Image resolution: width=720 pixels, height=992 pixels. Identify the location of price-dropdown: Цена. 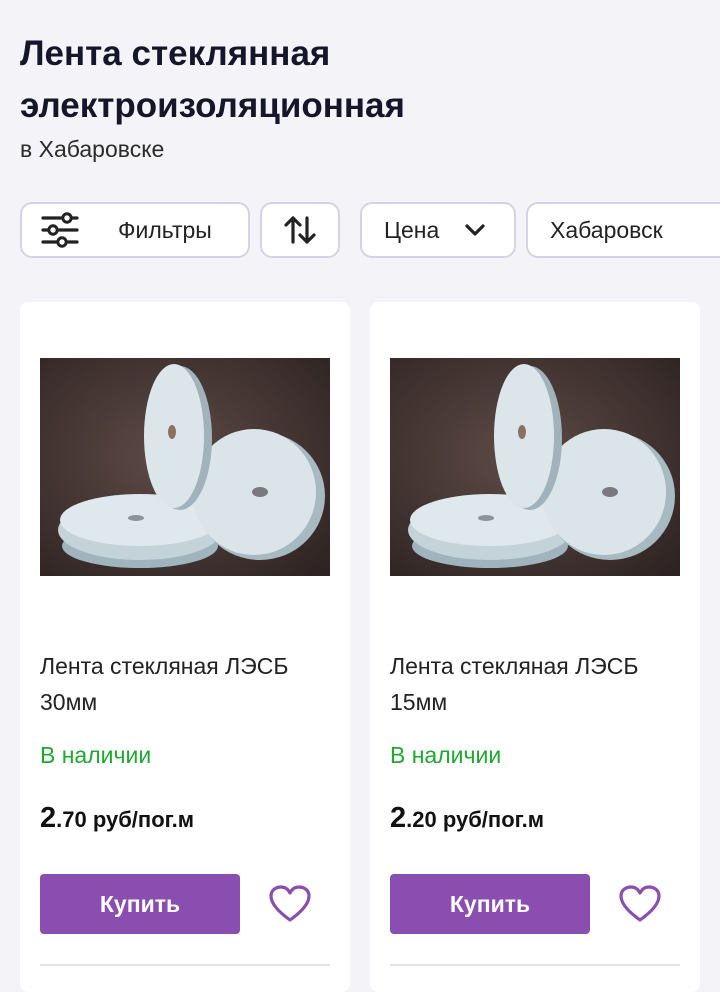
(438, 230).